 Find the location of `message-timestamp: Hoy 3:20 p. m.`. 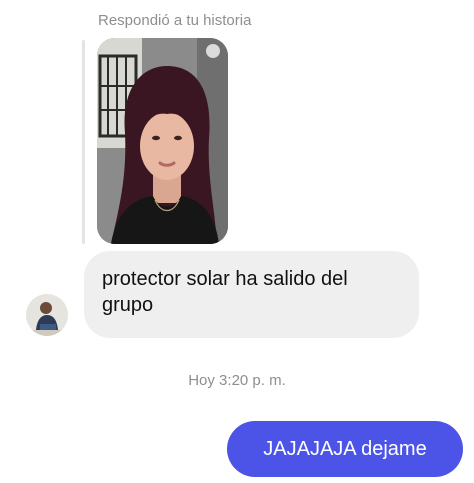

message-timestamp: Hoy 3:20 p. m. is located at coordinates (237, 380).